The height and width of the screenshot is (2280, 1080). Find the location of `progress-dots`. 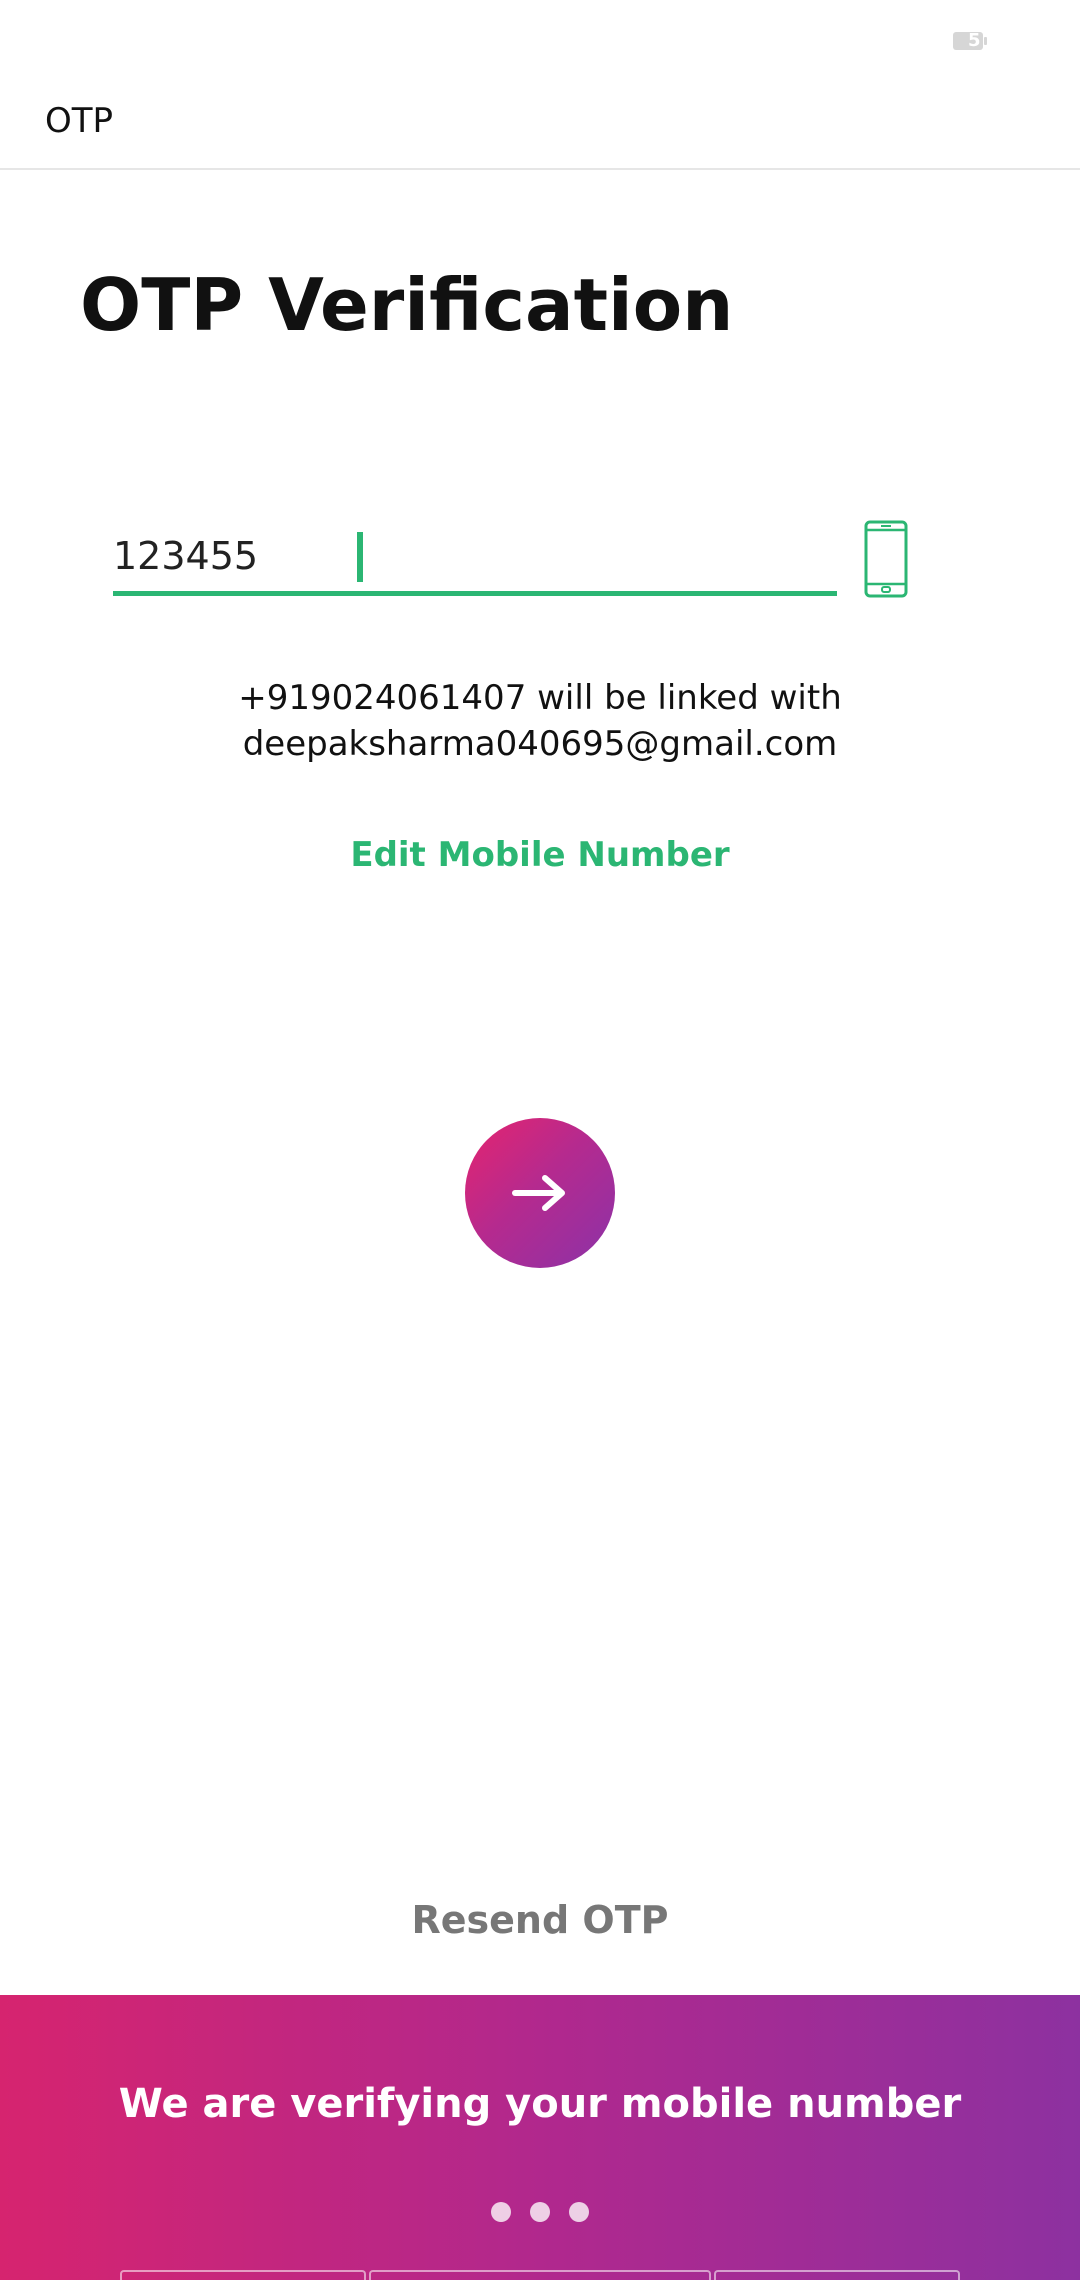

progress-dots is located at coordinates (540, 2212).